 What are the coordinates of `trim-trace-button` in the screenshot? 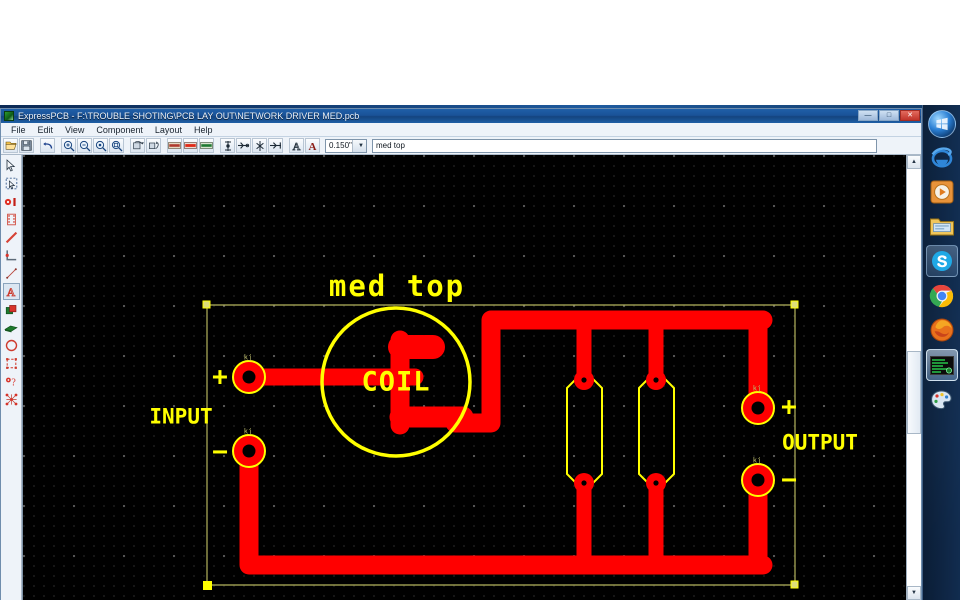 It's located at (243, 145).